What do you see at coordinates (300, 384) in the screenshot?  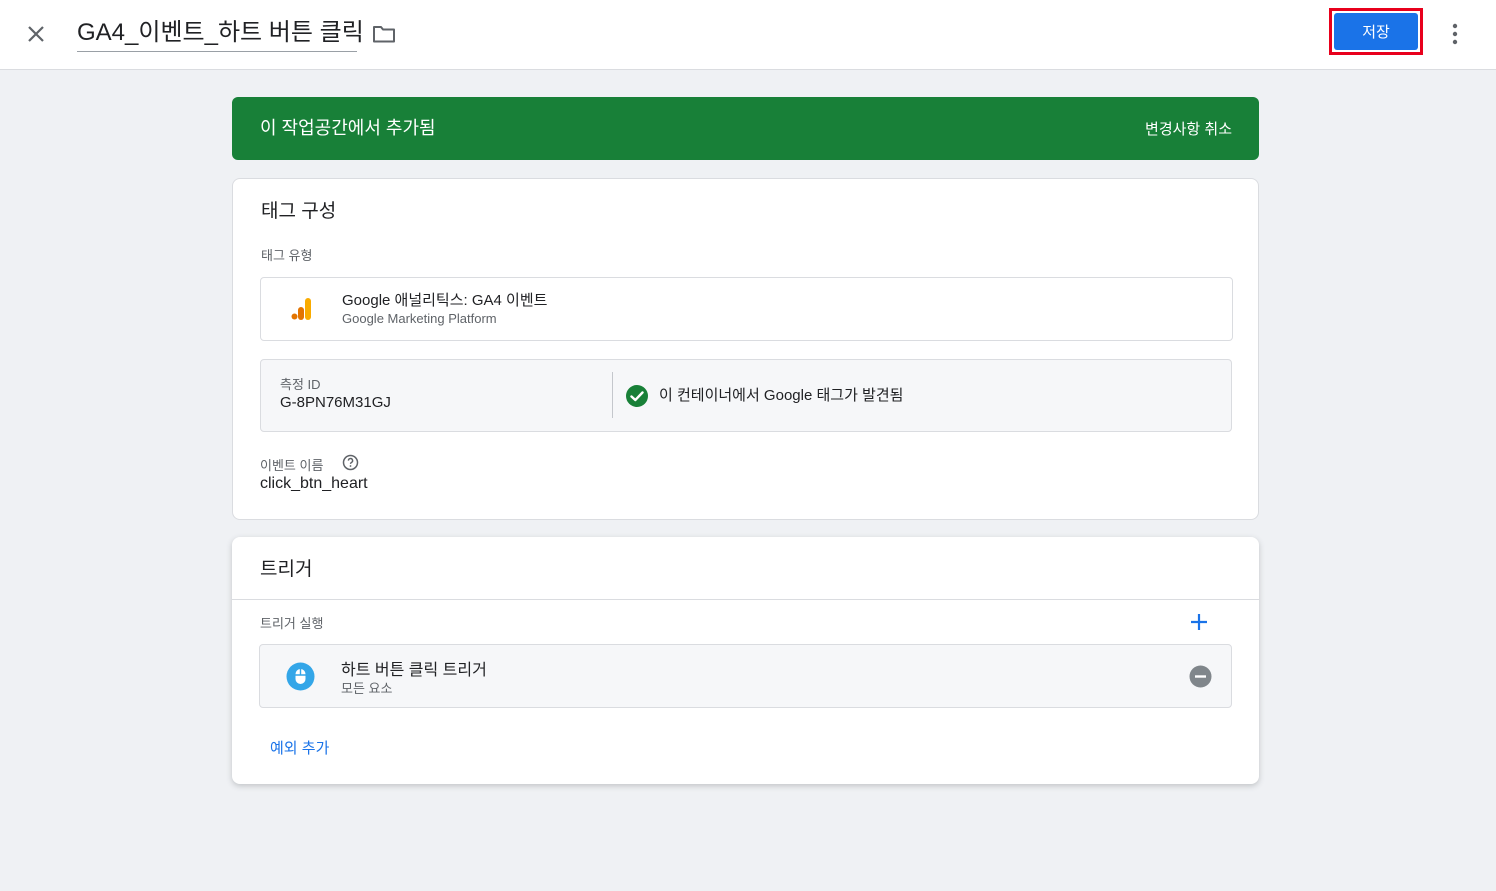 I see `measurement-id-label: 측정 ID` at bounding box center [300, 384].